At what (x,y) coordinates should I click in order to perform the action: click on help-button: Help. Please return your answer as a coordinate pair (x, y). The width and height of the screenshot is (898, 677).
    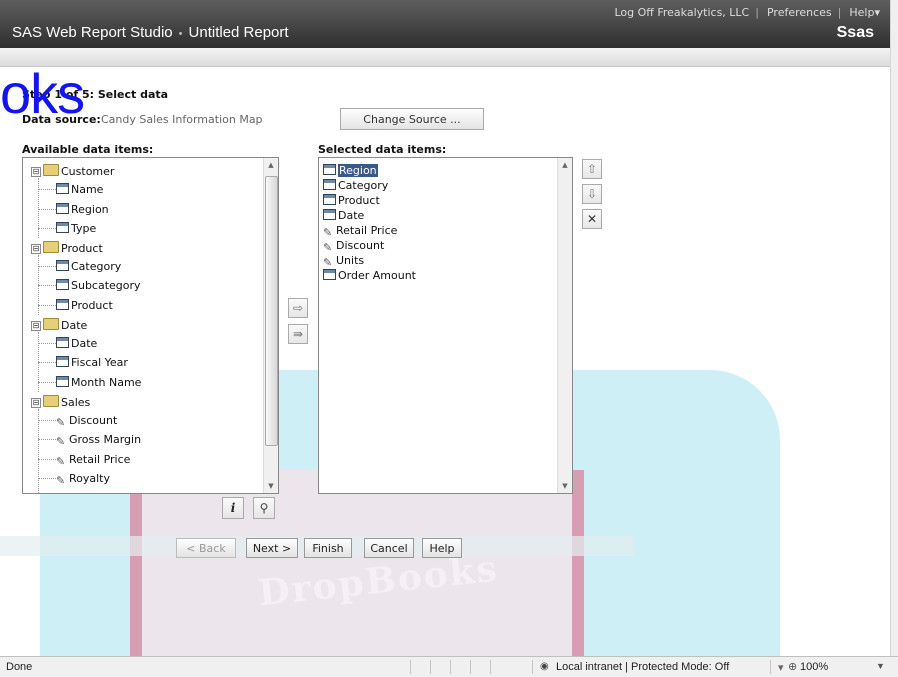
    Looking at the image, I should click on (442, 548).